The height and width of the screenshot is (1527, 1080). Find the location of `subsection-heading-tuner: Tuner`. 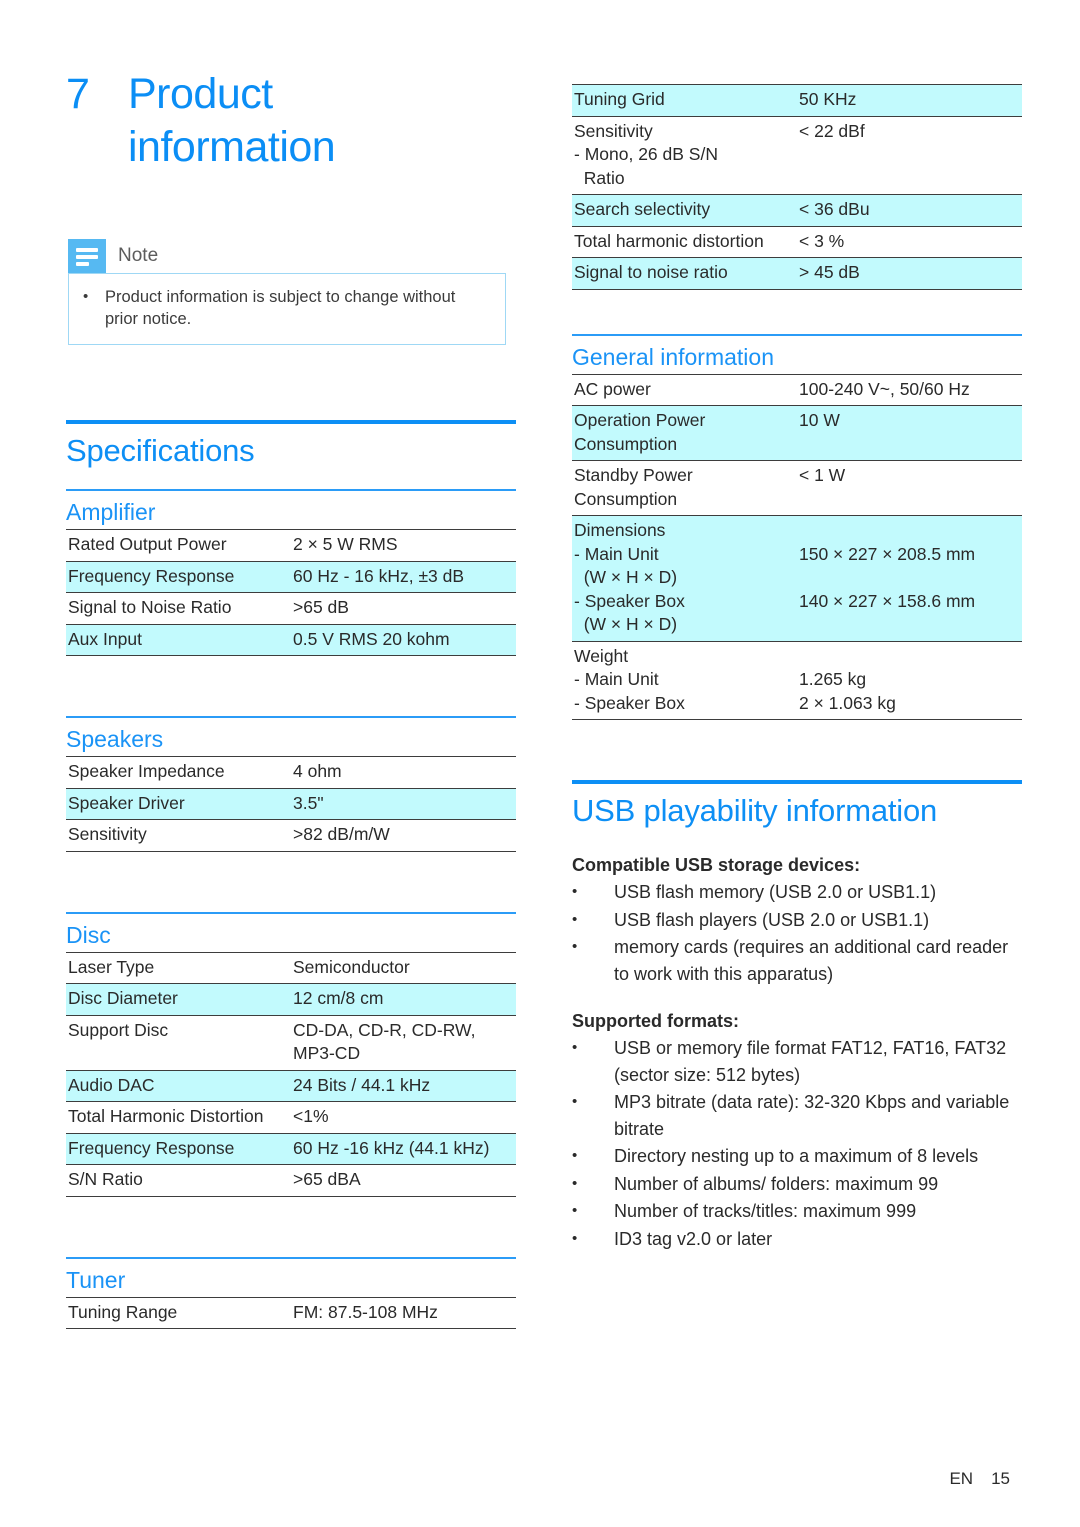

subsection-heading-tuner: Tuner is located at coordinates (96, 1279).